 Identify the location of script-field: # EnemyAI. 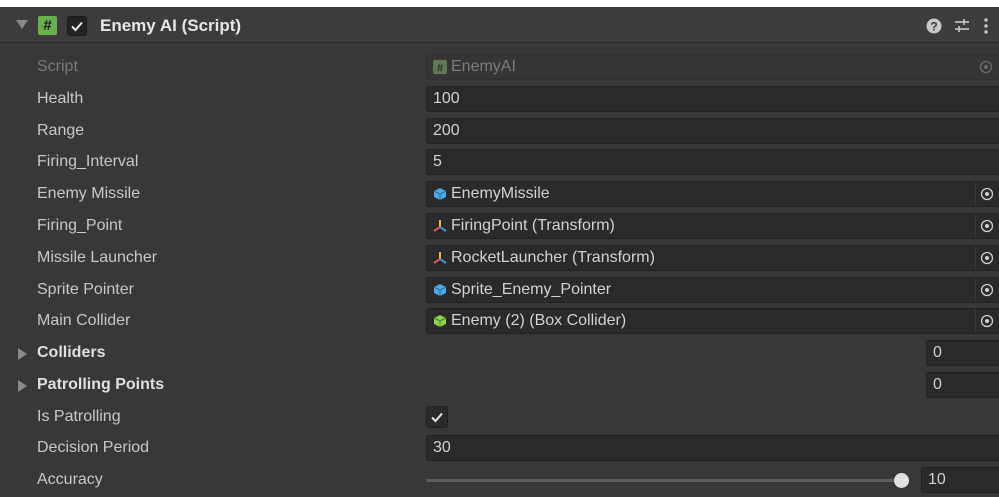
(712, 67).